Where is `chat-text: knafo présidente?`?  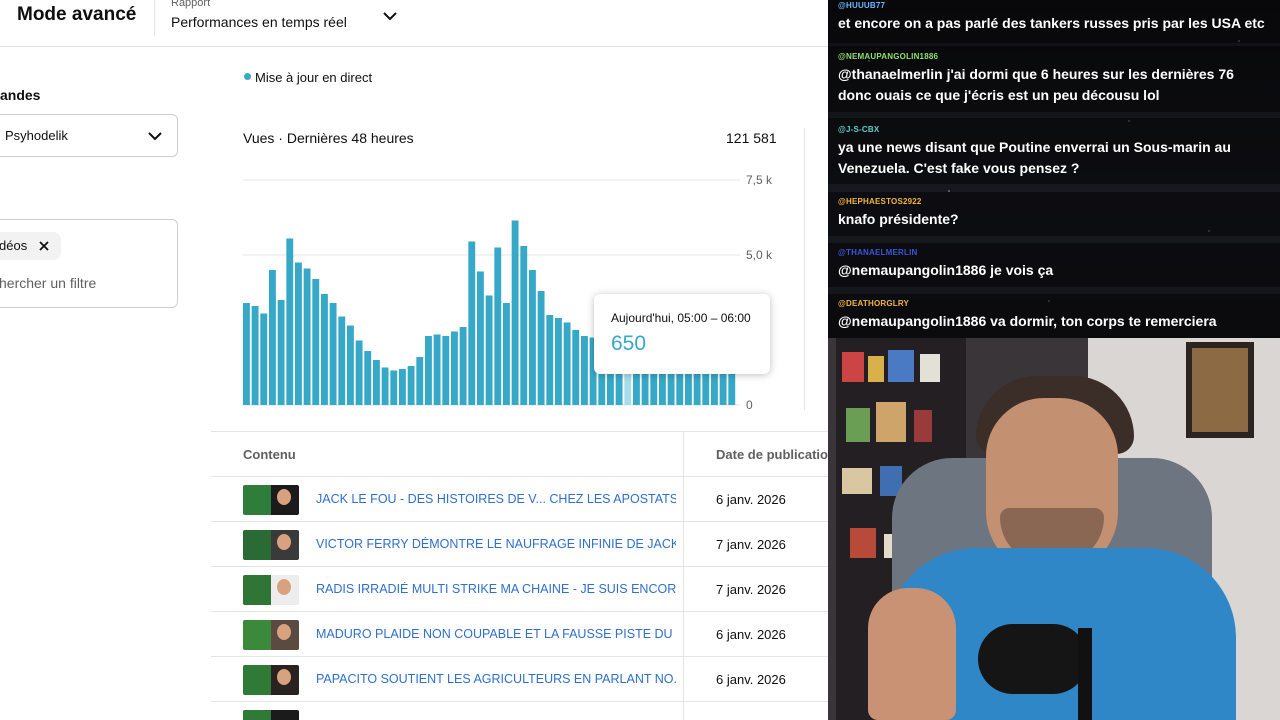
chat-text: knafo présidente? is located at coordinates (898, 219).